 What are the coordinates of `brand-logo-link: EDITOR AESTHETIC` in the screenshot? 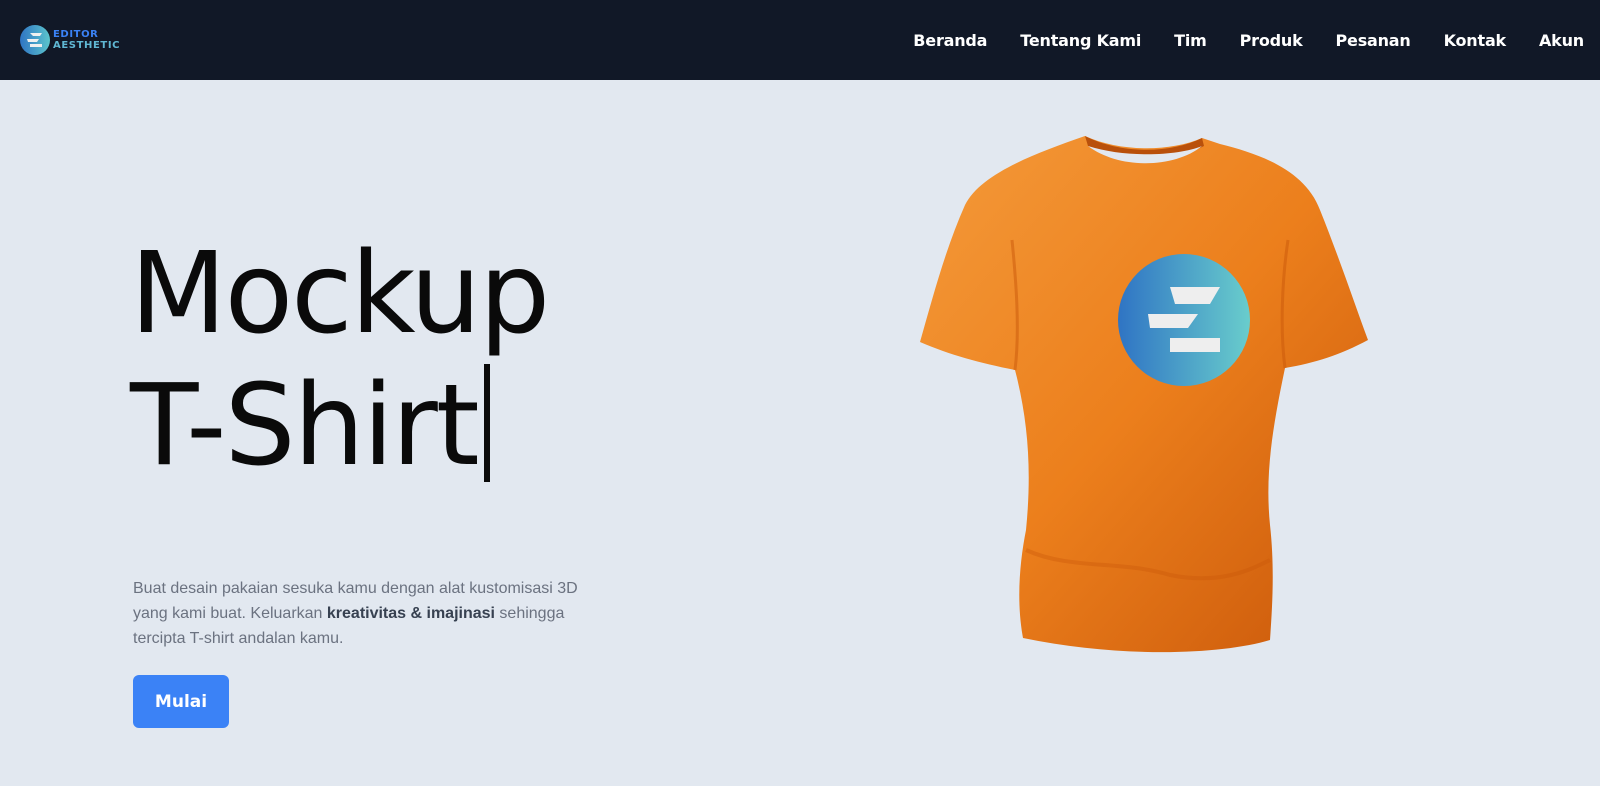 It's located at (70, 40).